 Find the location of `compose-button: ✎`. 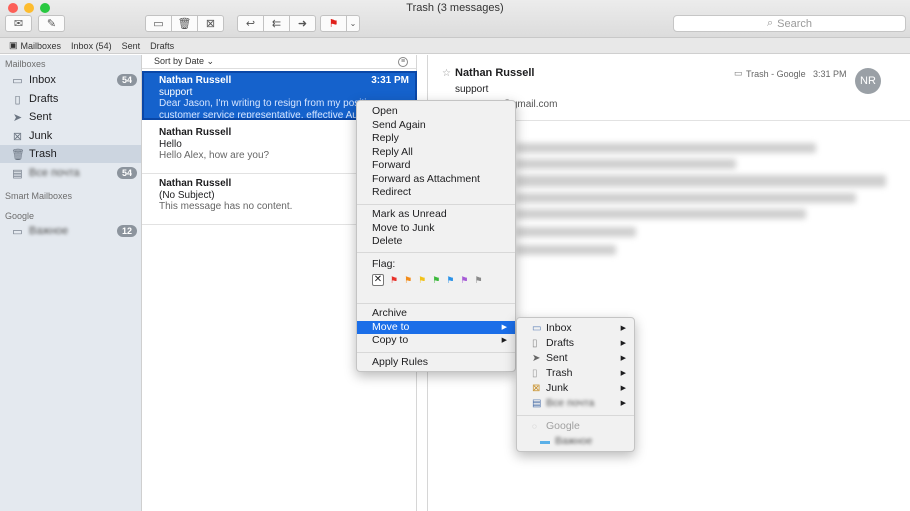

compose-button: ✎ is located at coordinates (51, 23).